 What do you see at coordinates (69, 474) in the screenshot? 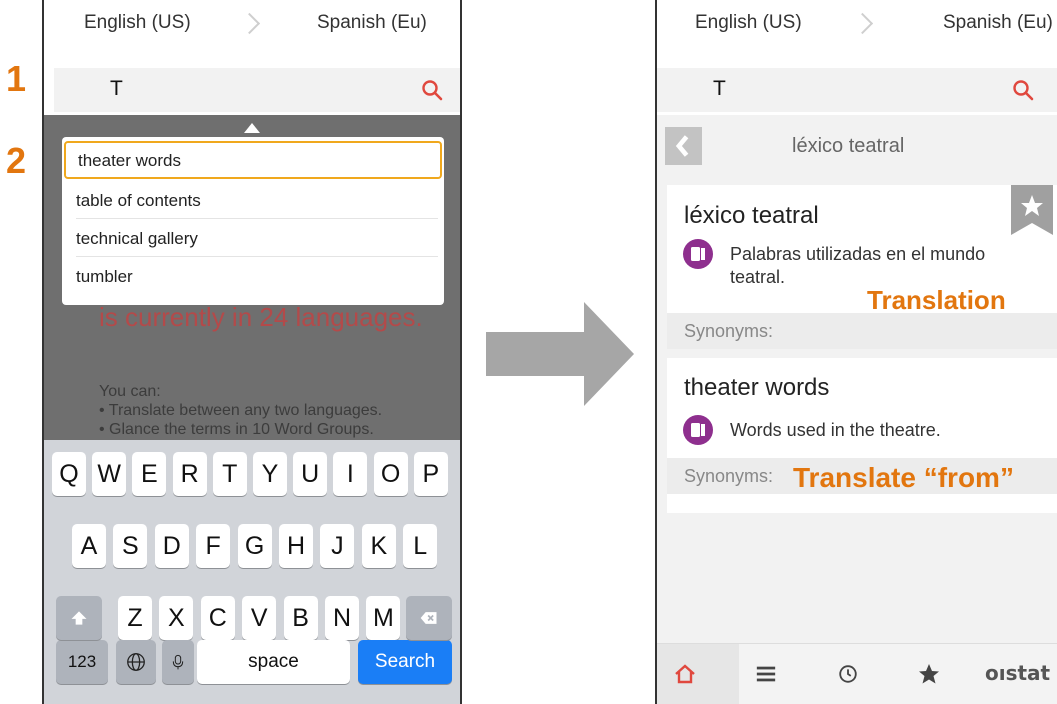
I see `key-q: Q` at bounding box center [69, 474].